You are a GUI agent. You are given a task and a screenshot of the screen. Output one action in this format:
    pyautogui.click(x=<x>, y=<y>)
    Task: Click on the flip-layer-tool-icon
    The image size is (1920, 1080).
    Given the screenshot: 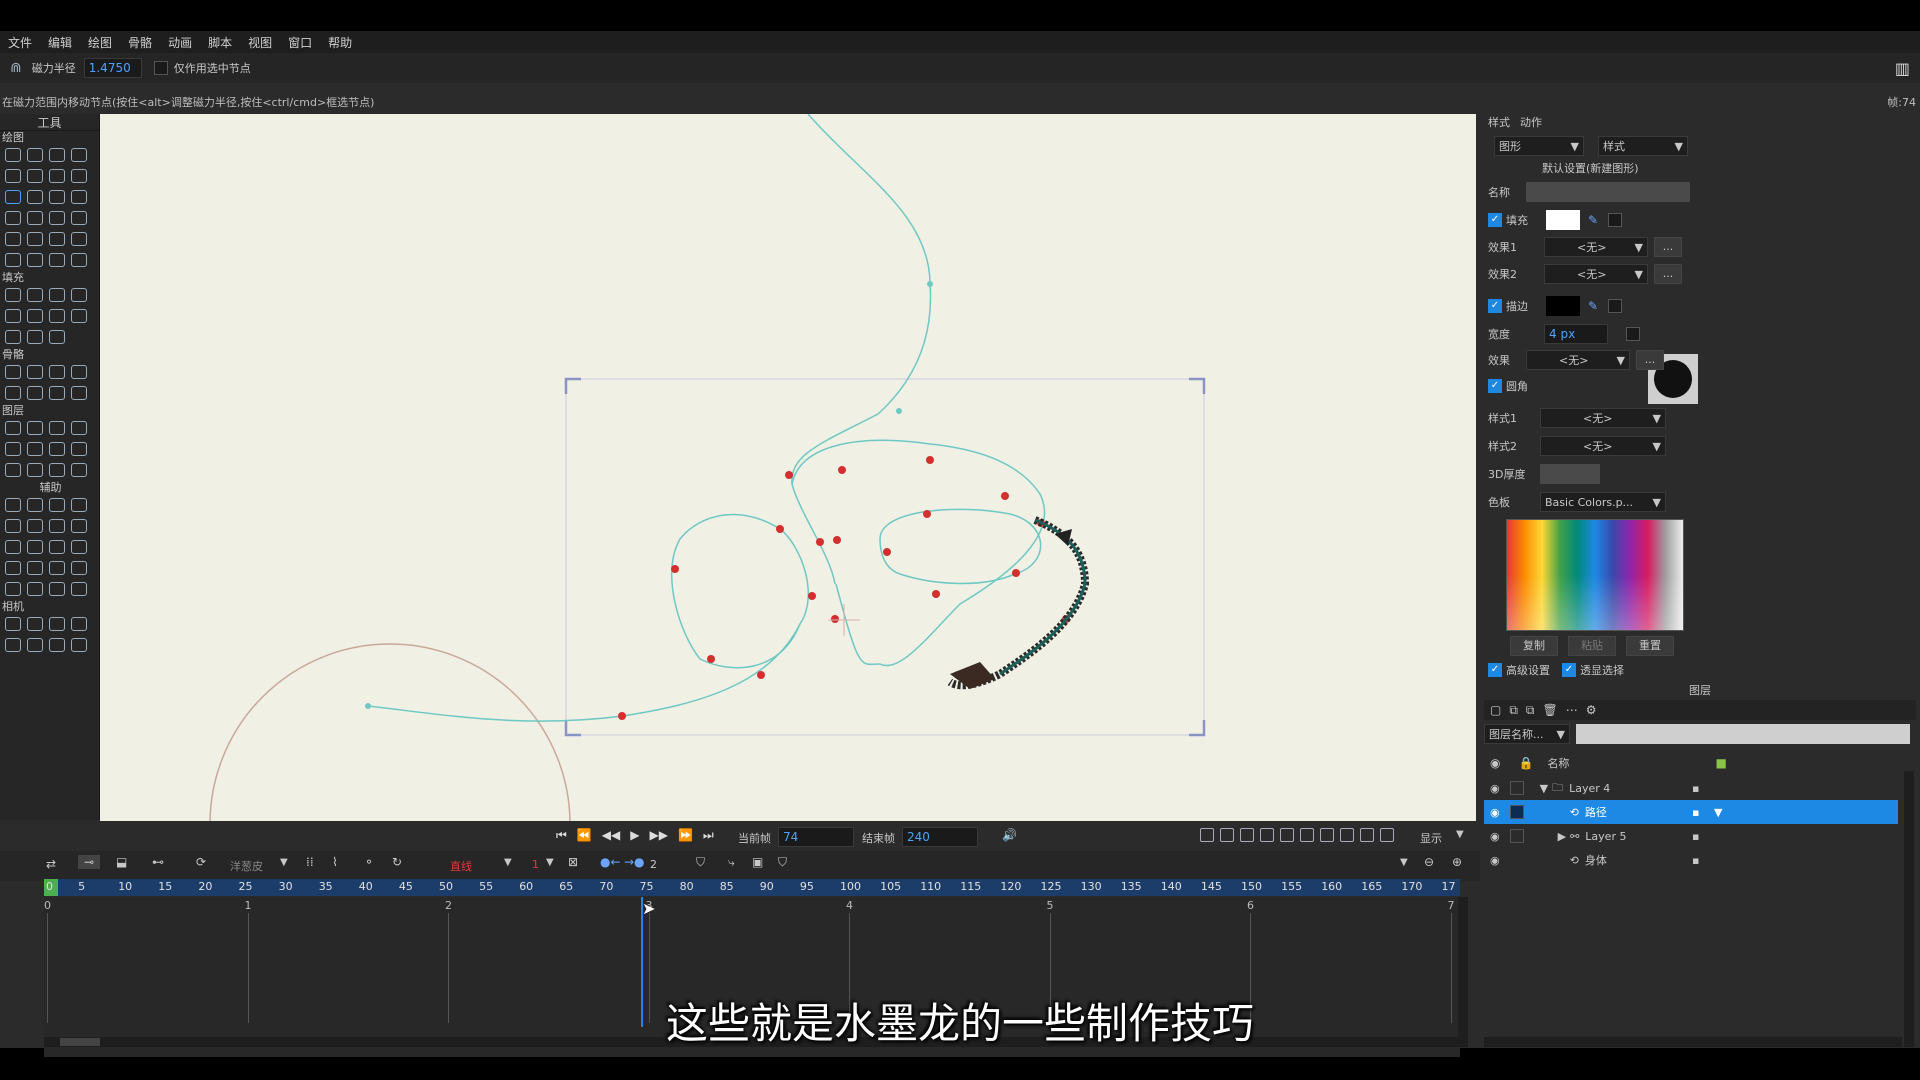 What is the action you would take?
    pyautogui.click(x=13, y=449)
    